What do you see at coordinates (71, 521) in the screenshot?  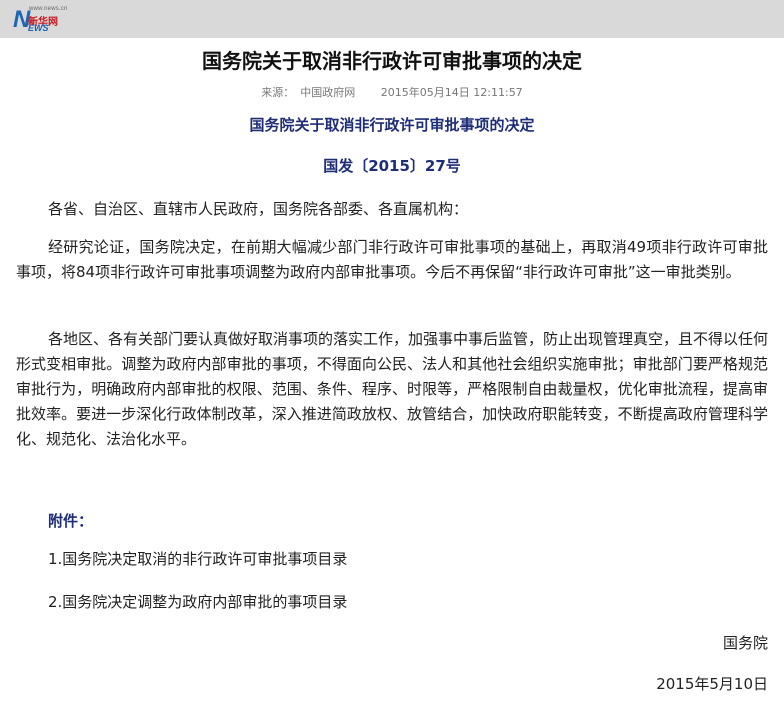 I see `attachments-label: 附件：` at bounding box center [71, 521].